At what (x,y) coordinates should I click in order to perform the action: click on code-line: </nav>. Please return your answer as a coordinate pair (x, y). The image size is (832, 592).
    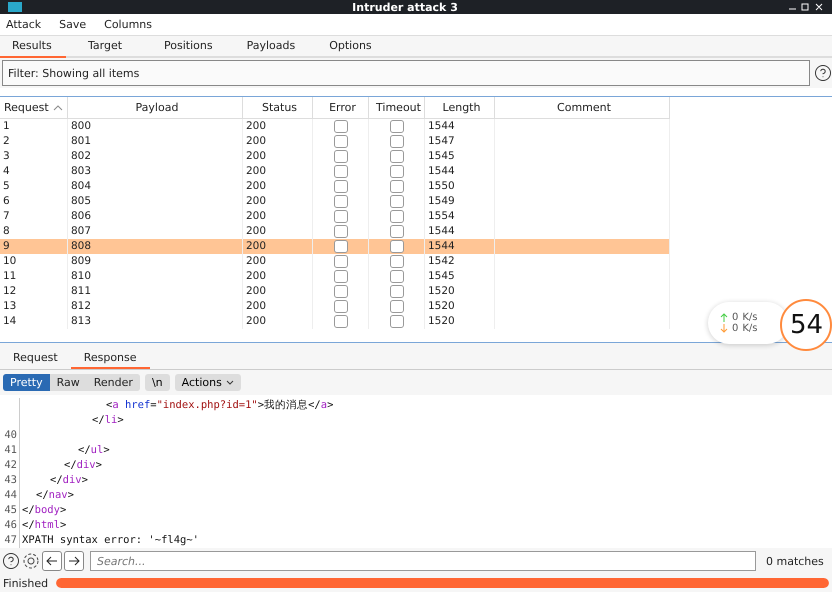
    Looking at the image, I should click on (55, 495).